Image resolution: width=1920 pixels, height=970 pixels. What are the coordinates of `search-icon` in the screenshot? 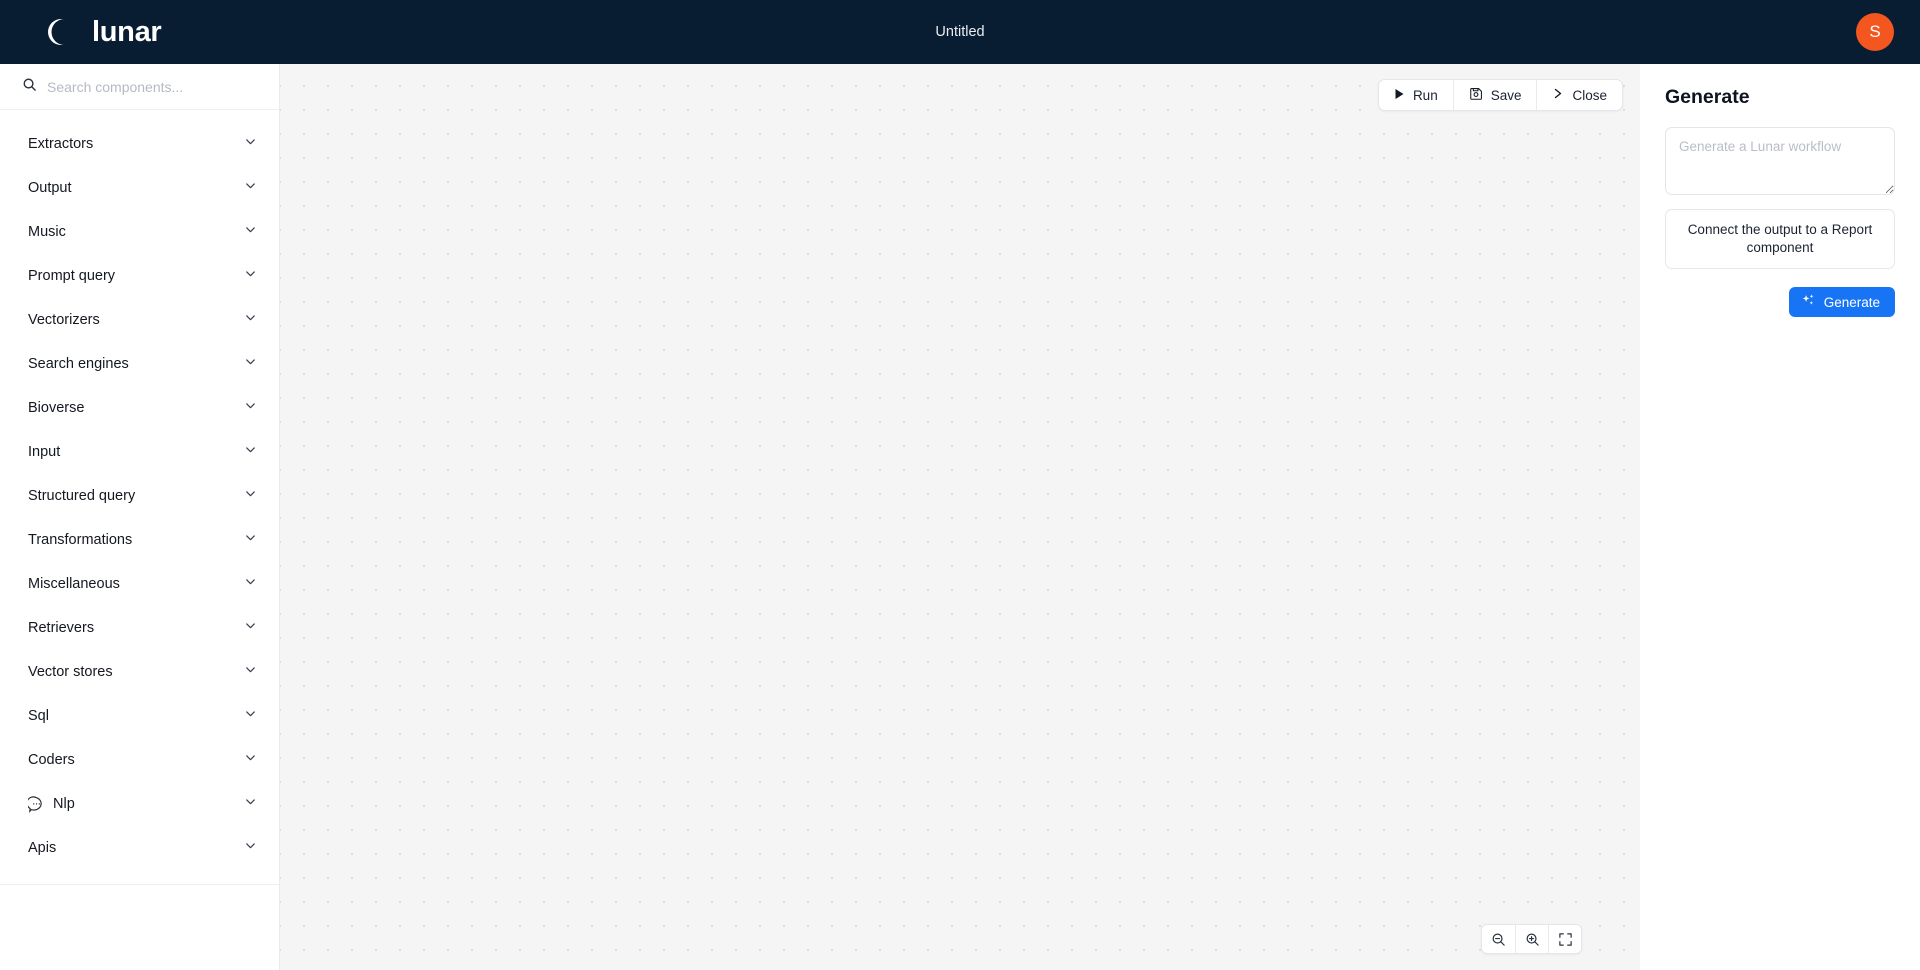 It's located at (29, 87).